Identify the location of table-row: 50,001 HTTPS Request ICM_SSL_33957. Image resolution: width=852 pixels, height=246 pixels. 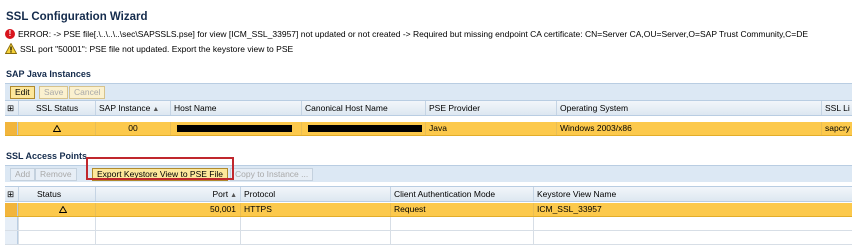
(428, 210).